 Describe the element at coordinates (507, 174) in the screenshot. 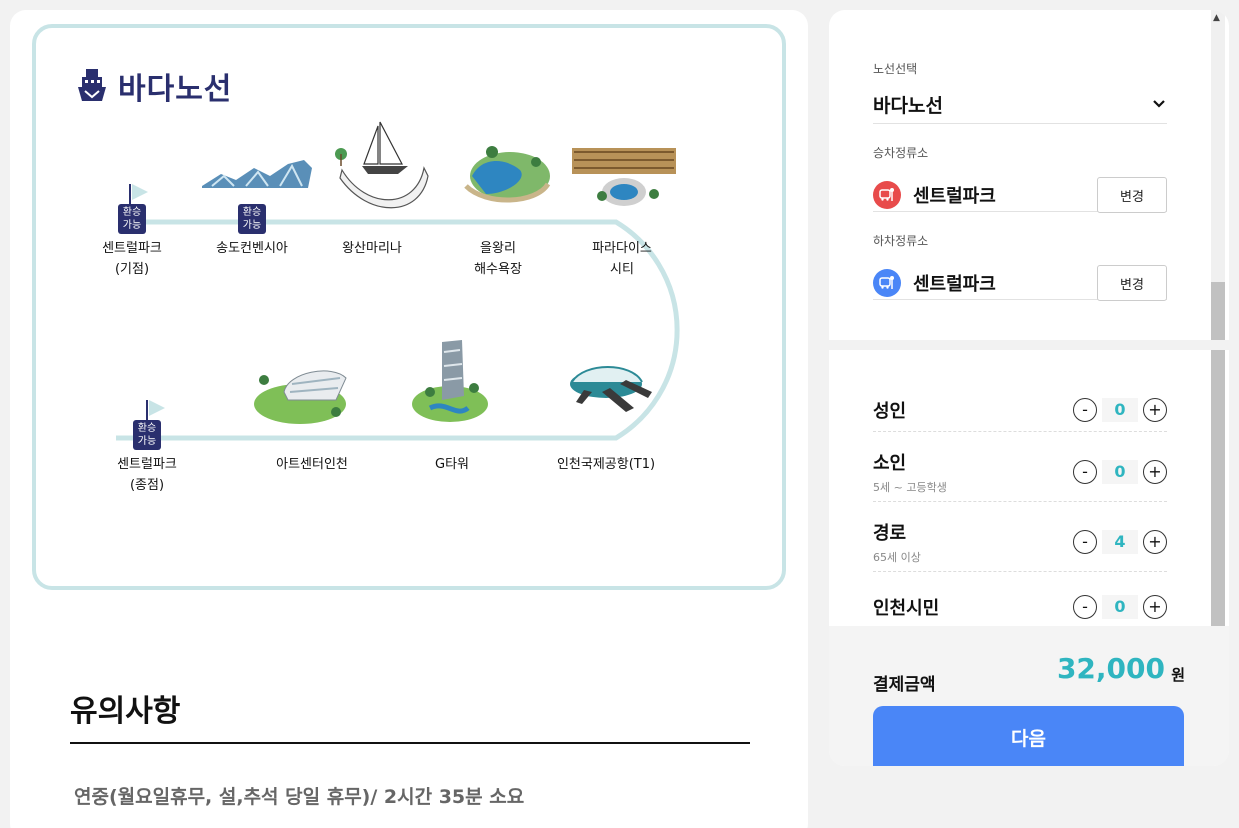

I see `beach-landmark-icon` at that location.